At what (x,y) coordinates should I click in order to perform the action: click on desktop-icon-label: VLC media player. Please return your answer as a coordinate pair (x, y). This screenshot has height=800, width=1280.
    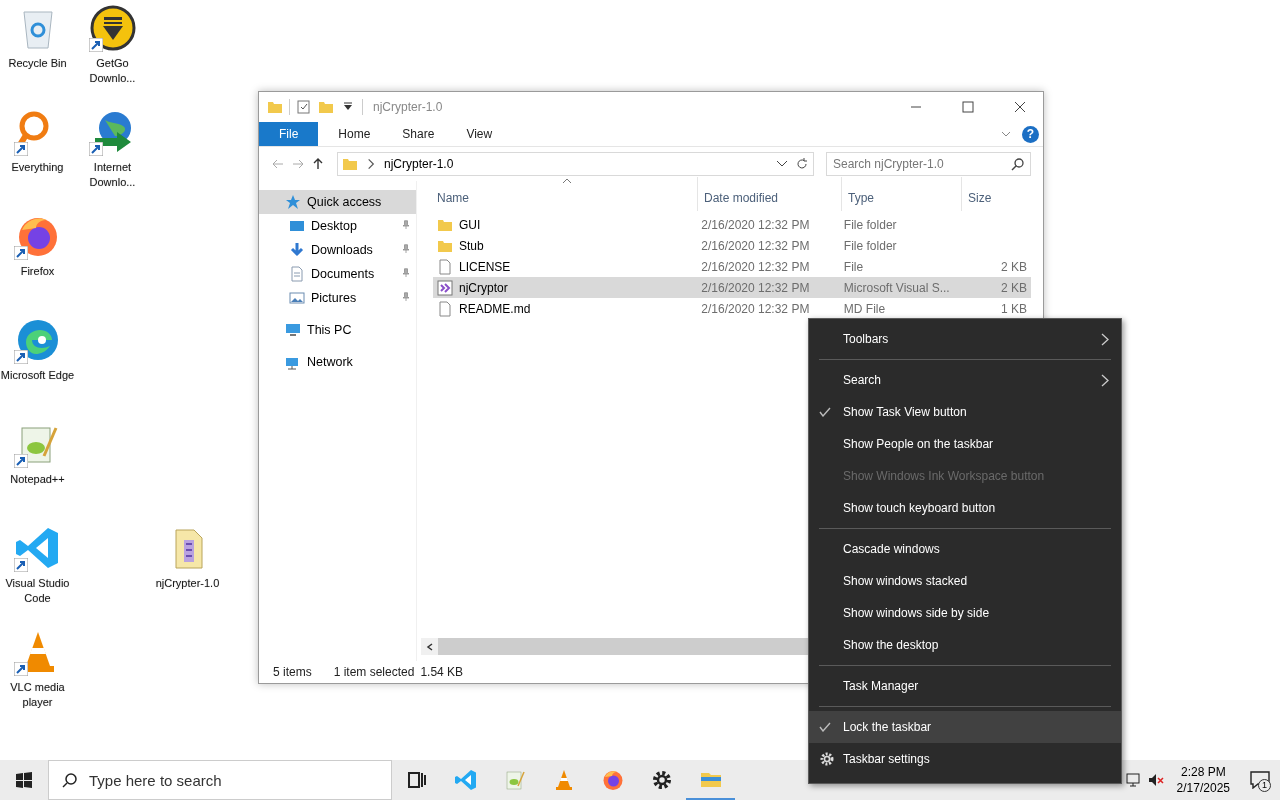
    Looking at the image, I should click on (37, 695).